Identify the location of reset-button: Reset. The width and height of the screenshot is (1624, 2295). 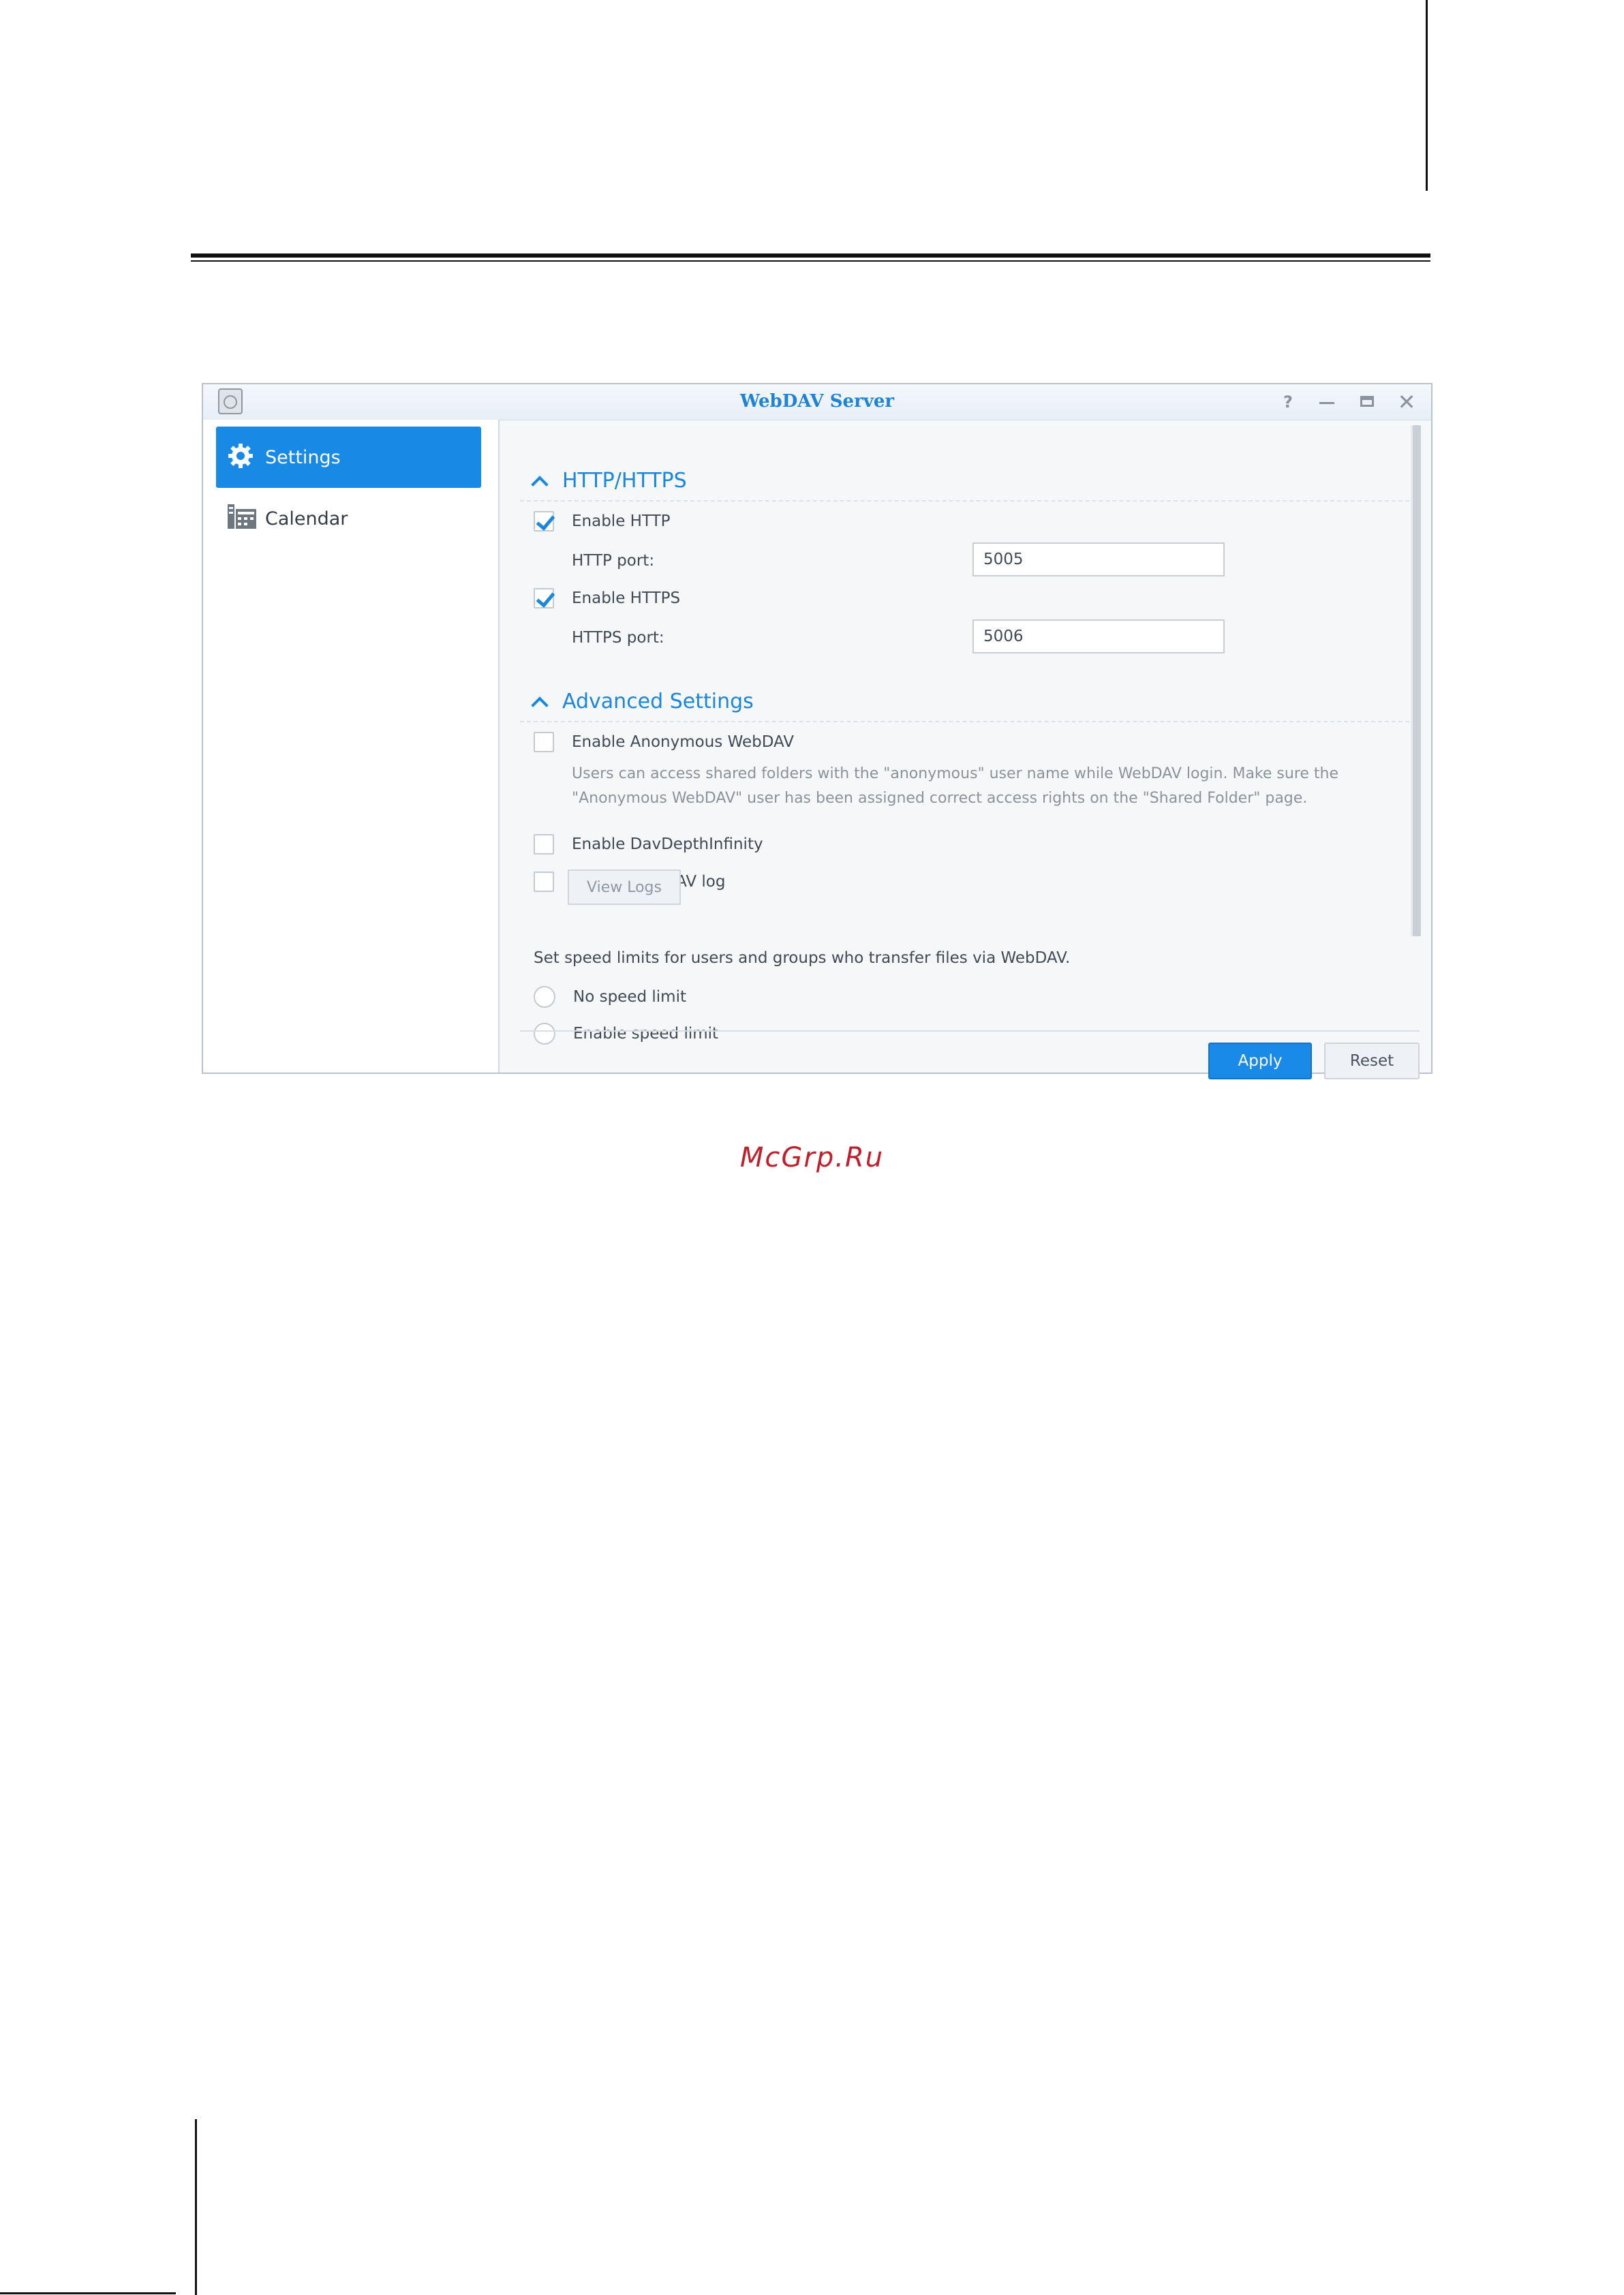
(1372, 1061).